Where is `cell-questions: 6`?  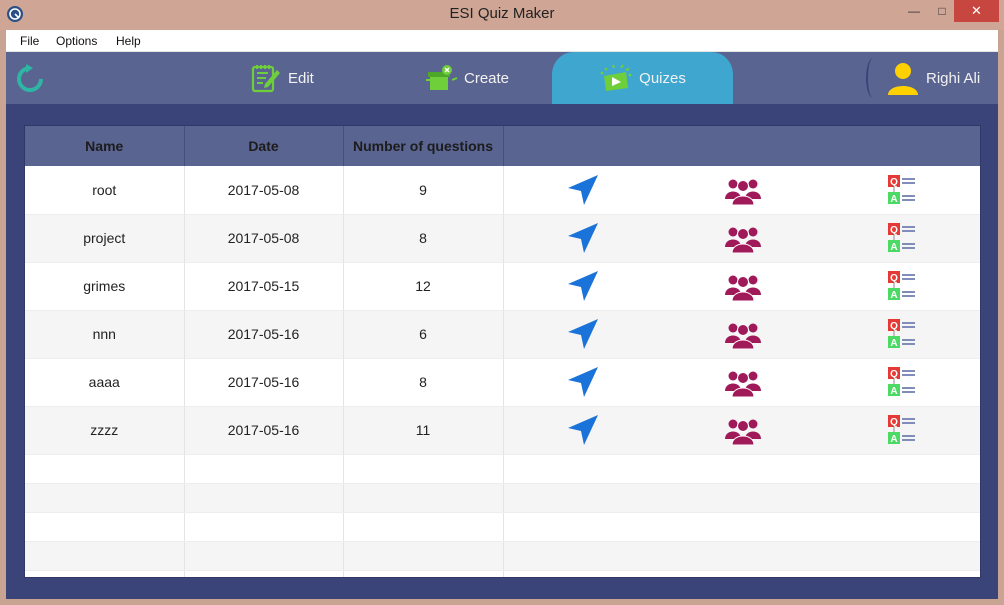 cell-questions: 6 is located at coordinates (423, 334).